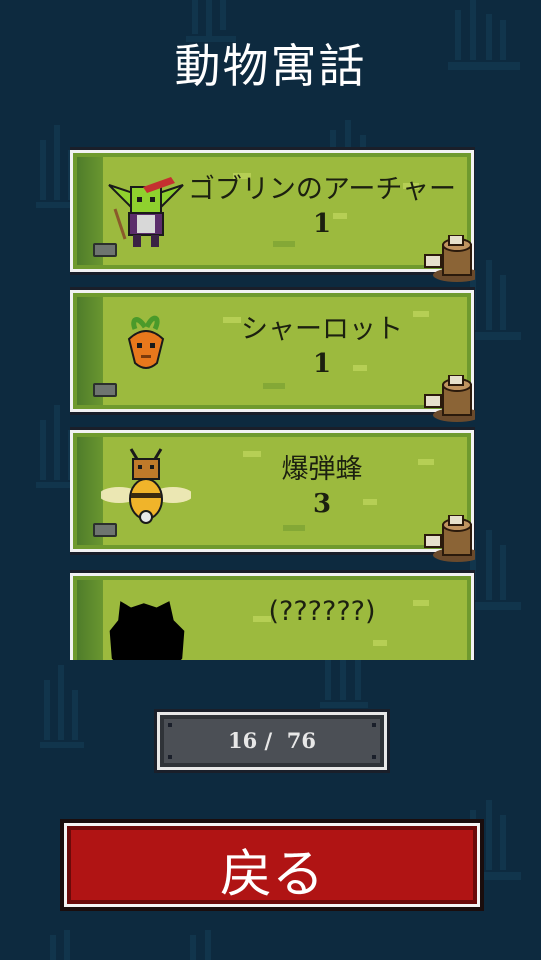 The width and height of the screenshot is (541, 960). What do you see at coordinates (322, 189) in the screenshot?
I see `entry-name: ゴブリンのアーチャー` at bounding box center [322, 189].